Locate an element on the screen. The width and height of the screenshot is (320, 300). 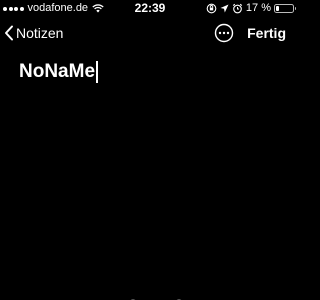
more-icon is located at coordinates (224, 33).